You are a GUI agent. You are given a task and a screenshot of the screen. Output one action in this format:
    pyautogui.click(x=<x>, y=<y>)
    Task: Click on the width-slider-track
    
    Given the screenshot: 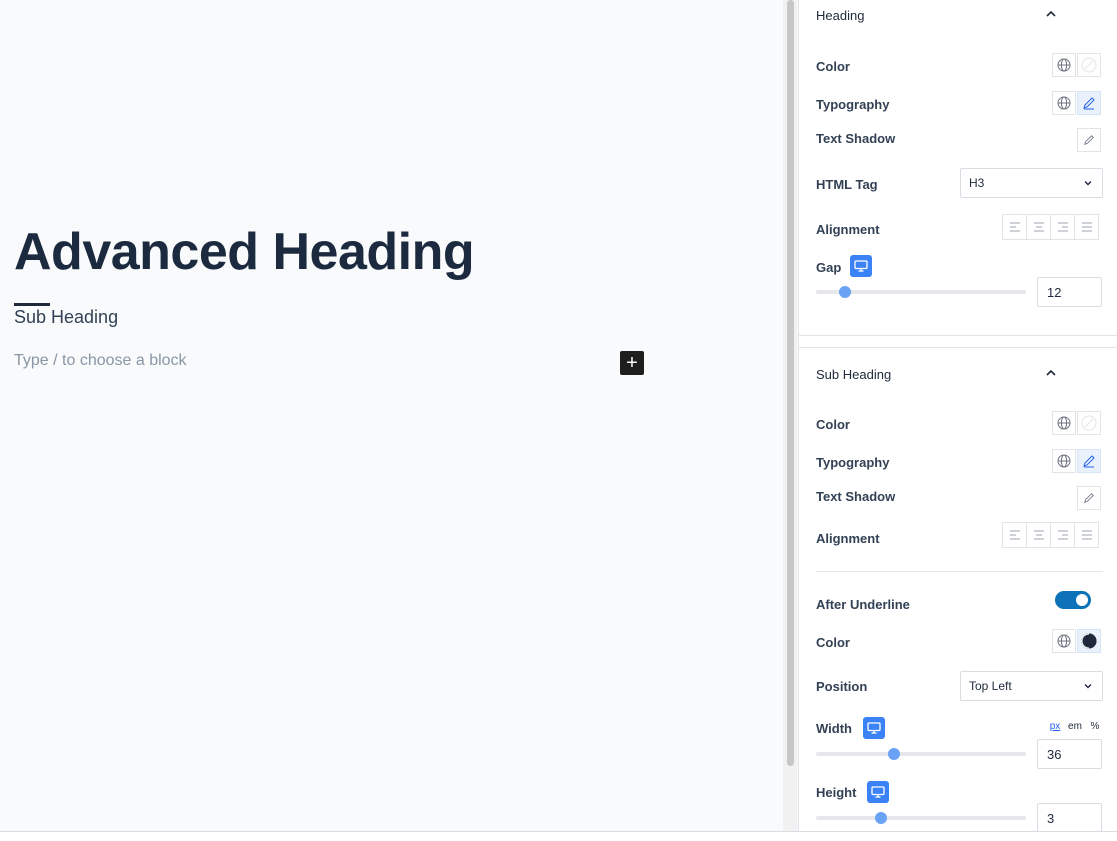 What is the action you would take?
    pyautogui.click(x=921, y=754)
    